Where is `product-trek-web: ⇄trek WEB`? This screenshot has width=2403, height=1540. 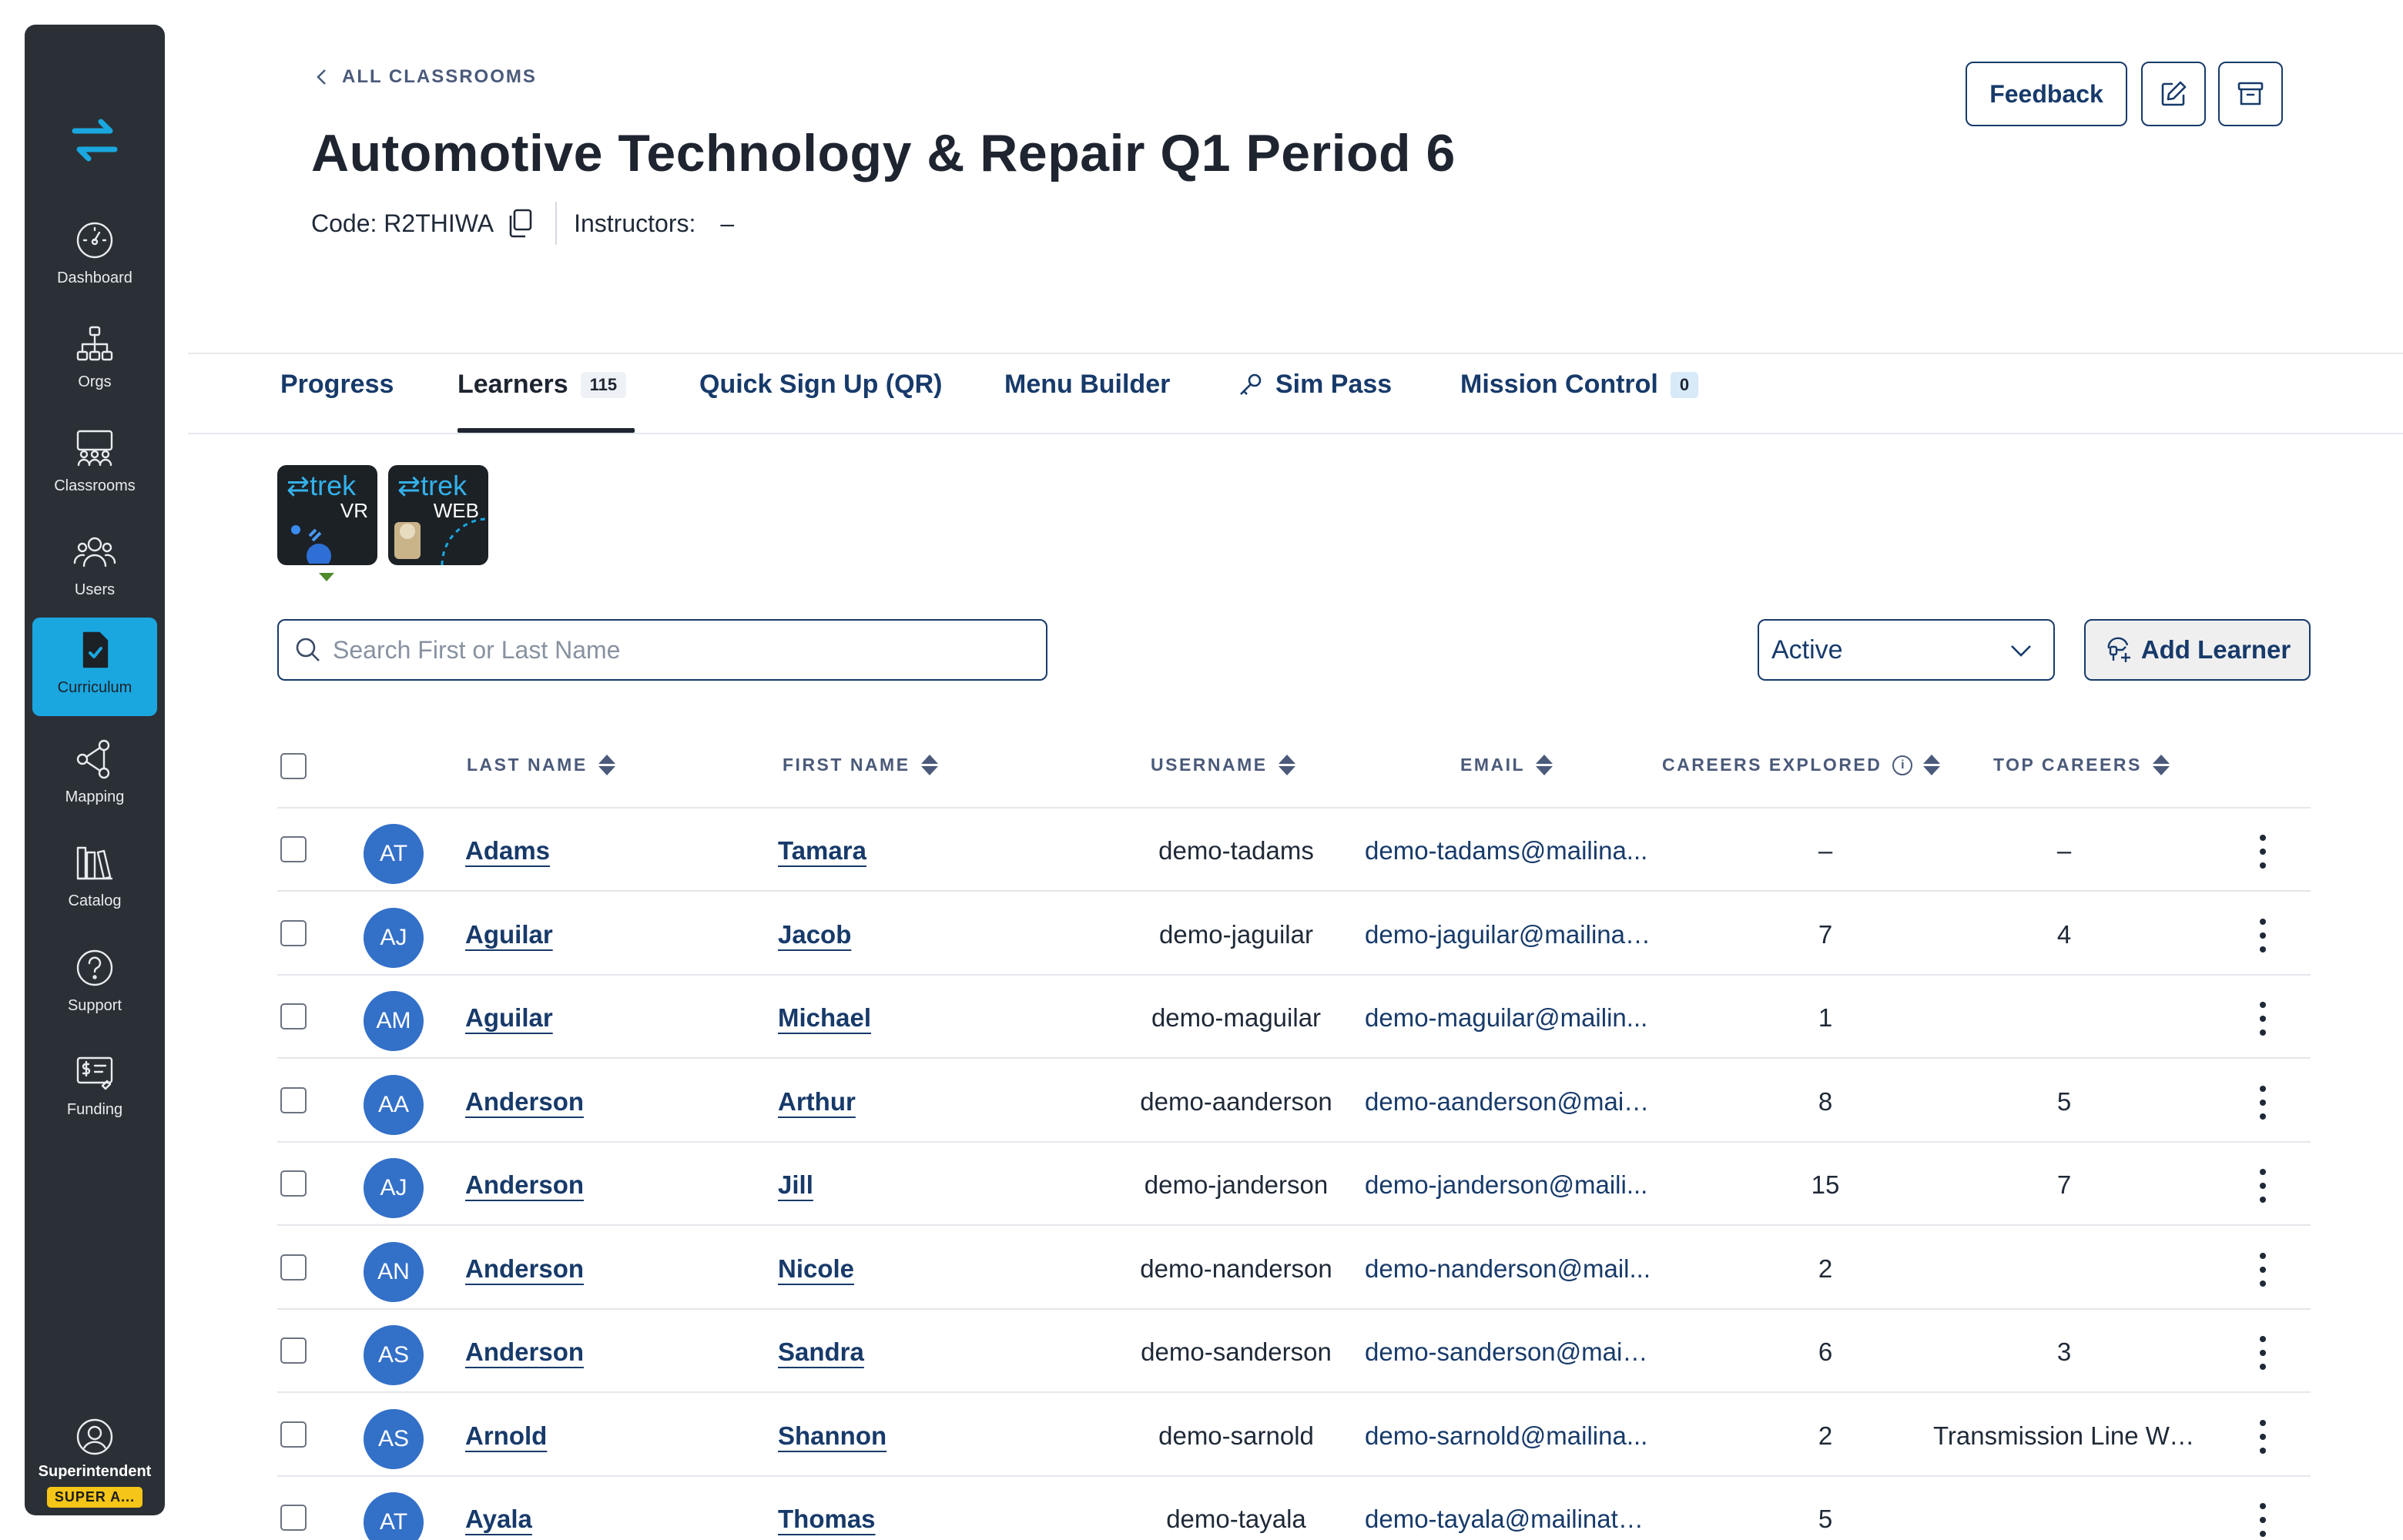
product-trek-web: ⇄trek WEB is located at coordinates (438, 515).